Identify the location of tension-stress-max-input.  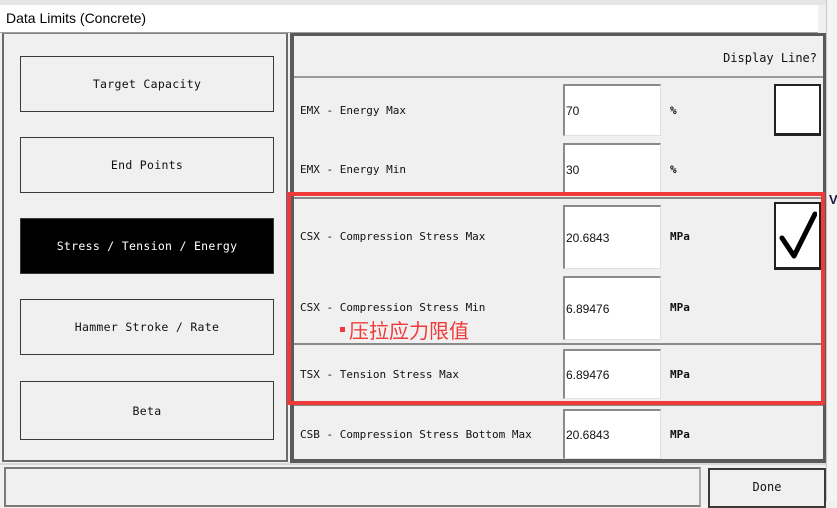
(612, 374).